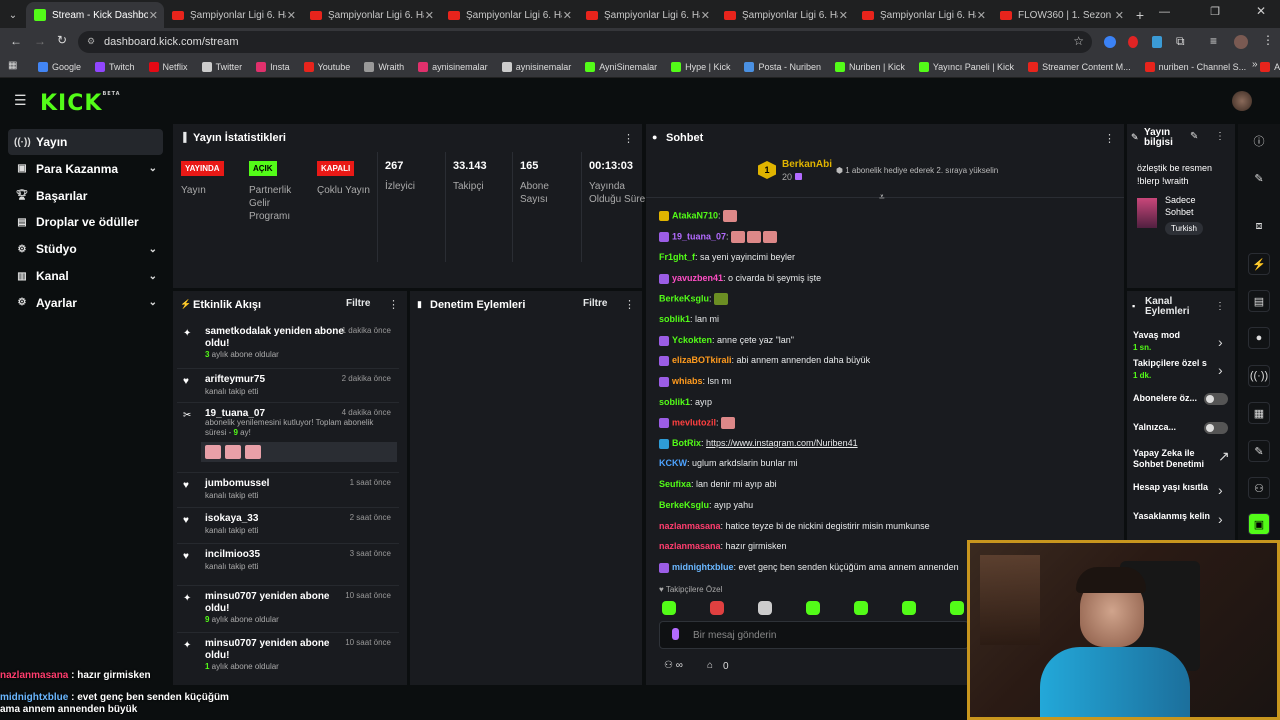  I want to click on chat-username: Yckokten, so click(692, 340).